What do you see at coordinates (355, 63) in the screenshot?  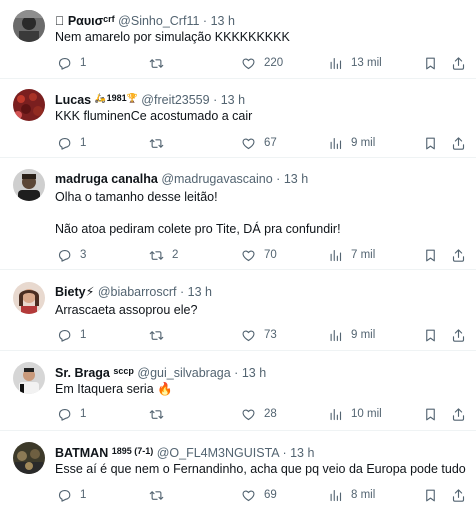 I see `views-button: 13 mil` at bounding box center [355, 63].